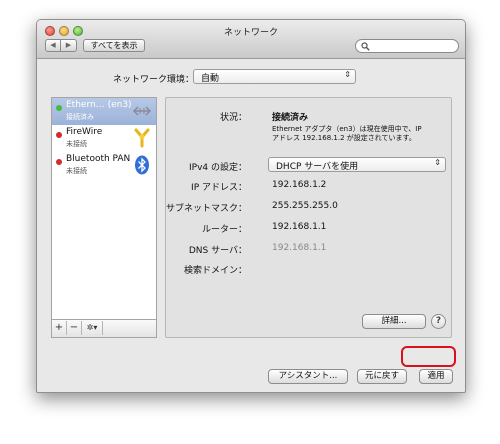 The height and width of the screenshot is (444, 500). What do you see at coordinates (59, 108) in the screenshot?
I see `status-dot-green-icon` at bounding box center [59, 108].